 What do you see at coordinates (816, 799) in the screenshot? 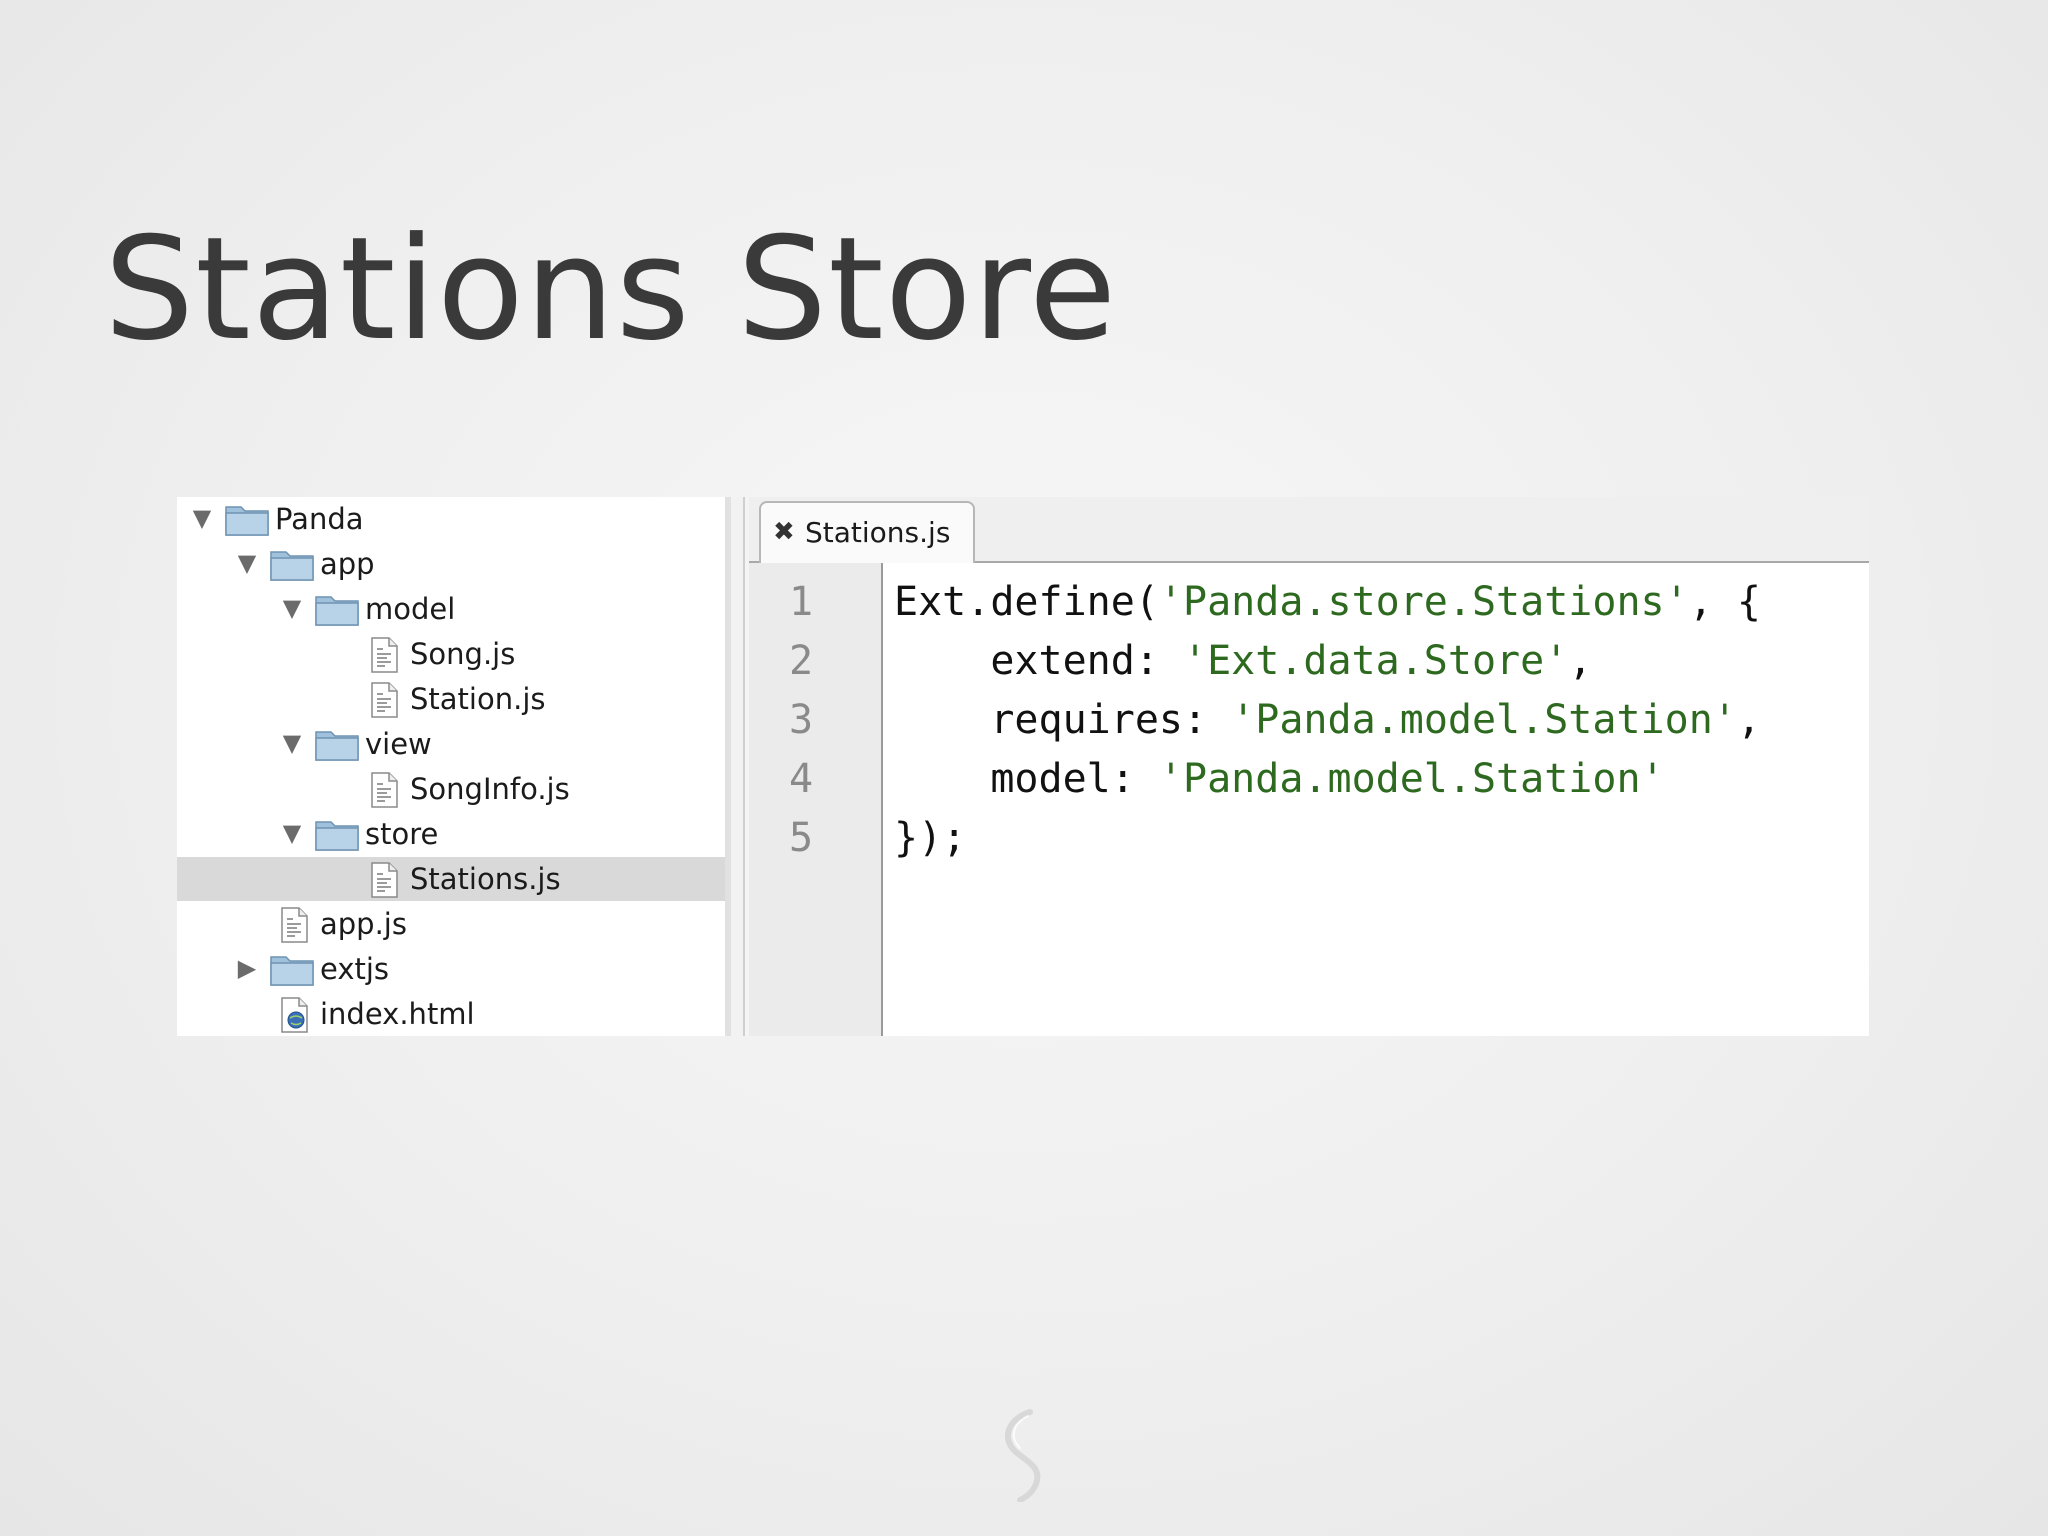
I see `line-number-gutter: 1 2 3 4 5` at bounding box center [816, 799].